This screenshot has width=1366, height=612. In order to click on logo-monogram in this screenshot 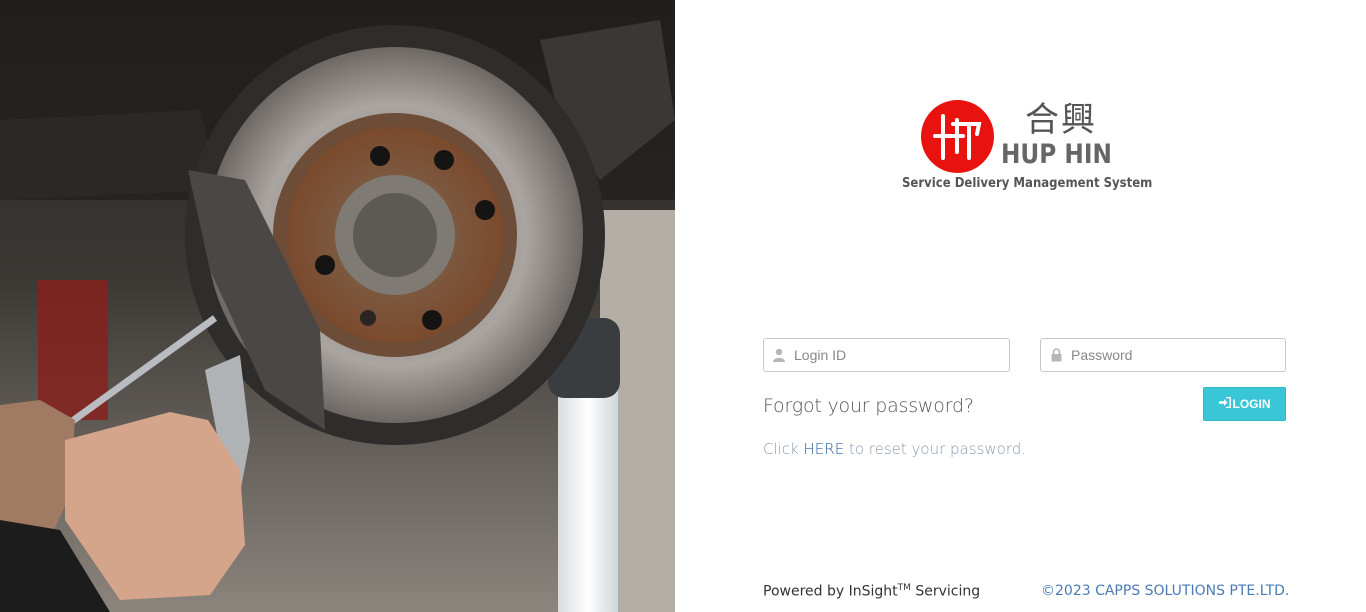, I will do `click(957, 136)`.